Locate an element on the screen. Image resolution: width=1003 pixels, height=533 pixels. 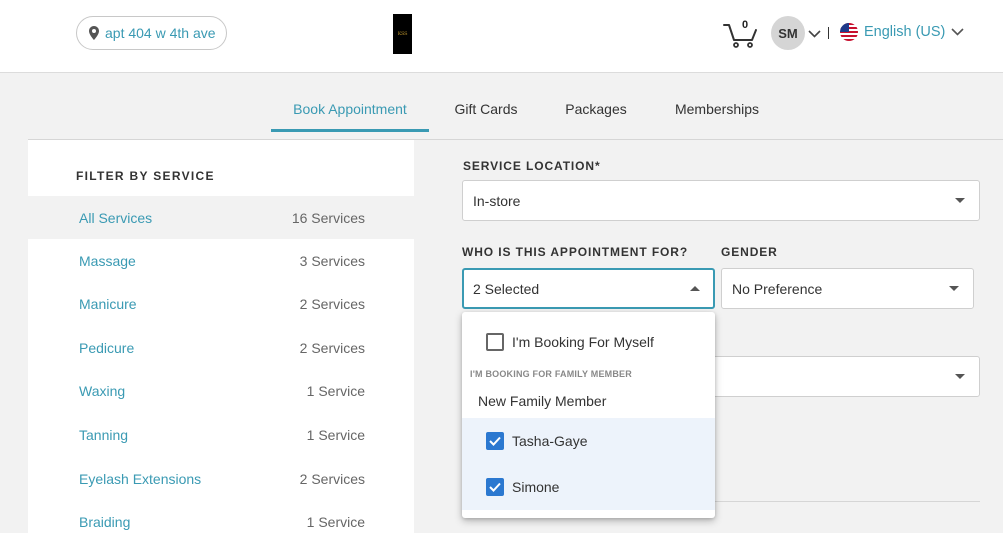
family-group-label: I'M BOOKING FOR FAMILY MEMBER is located at coordinates (551, 374).